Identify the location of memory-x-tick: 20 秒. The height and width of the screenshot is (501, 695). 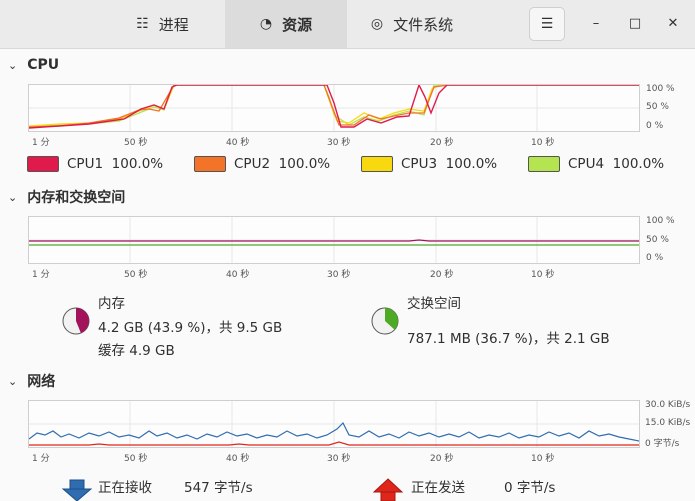
(442, 275).